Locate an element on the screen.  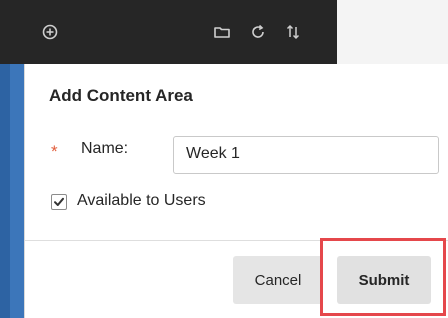
name-input: Week 1 is located at coordinates (306, 155).